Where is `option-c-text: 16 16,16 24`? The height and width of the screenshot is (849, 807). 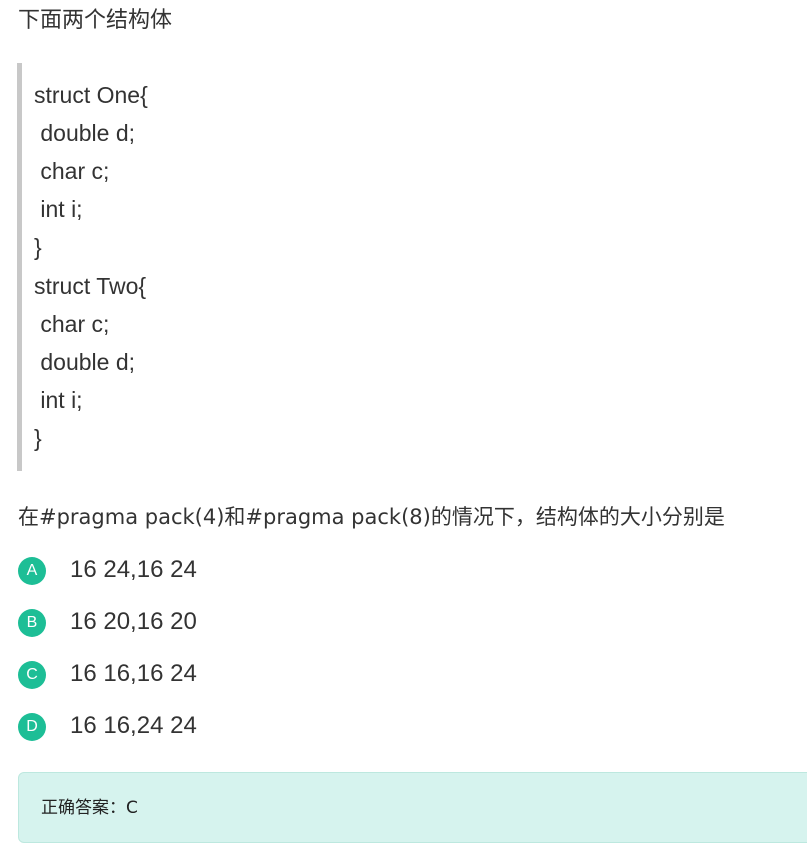 option-c-text: 16 16,16 24 is located at coordinates (133, 673).